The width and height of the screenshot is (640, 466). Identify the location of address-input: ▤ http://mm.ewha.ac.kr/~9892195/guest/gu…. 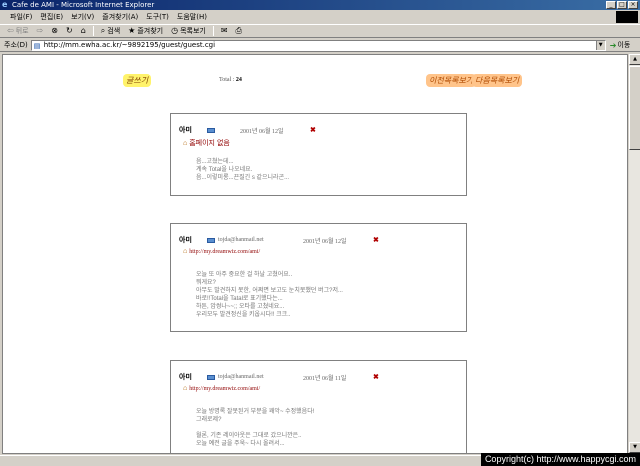
(318, 45).